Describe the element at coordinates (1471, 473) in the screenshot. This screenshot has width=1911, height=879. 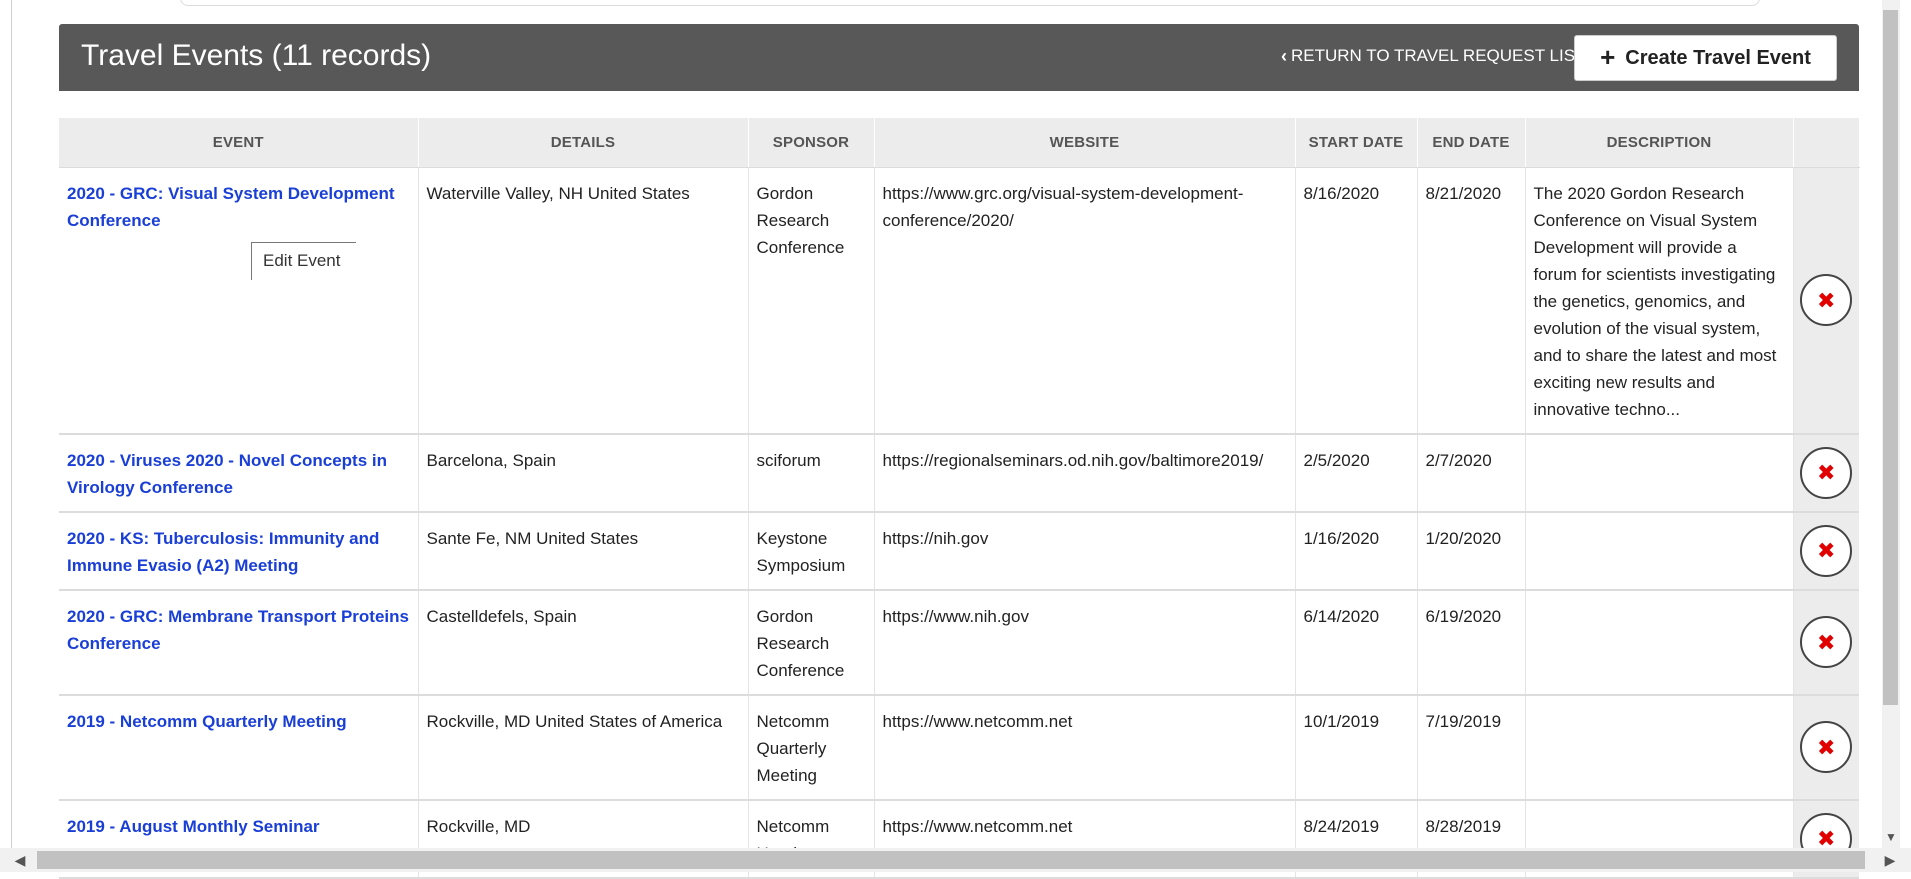
I see `end-date-cell: 2/7/2020` at that location.